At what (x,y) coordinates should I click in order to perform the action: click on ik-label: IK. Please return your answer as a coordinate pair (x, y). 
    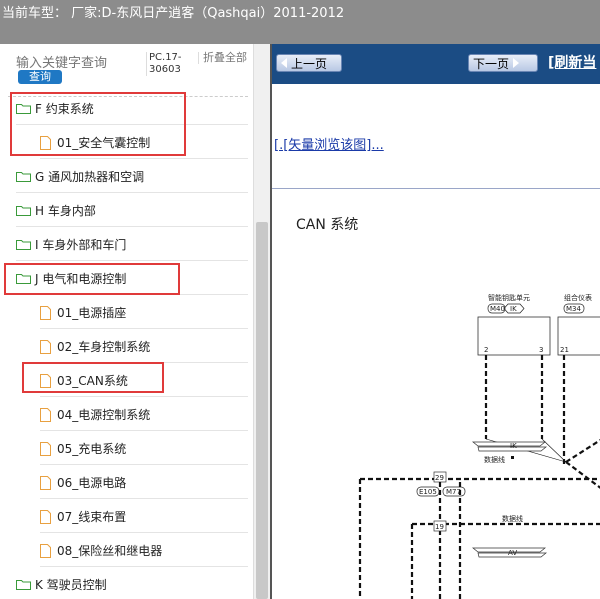
    Looking at the image, I should click on (513, 446).